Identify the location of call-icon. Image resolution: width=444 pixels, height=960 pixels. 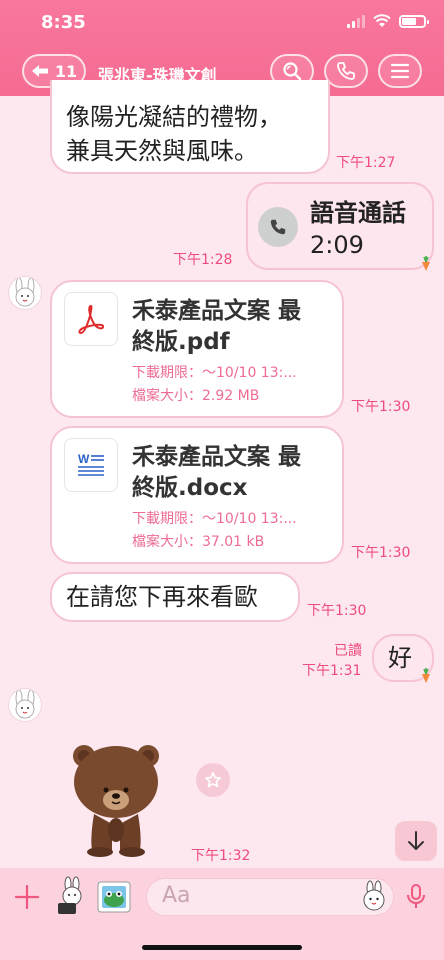
(278, 227).